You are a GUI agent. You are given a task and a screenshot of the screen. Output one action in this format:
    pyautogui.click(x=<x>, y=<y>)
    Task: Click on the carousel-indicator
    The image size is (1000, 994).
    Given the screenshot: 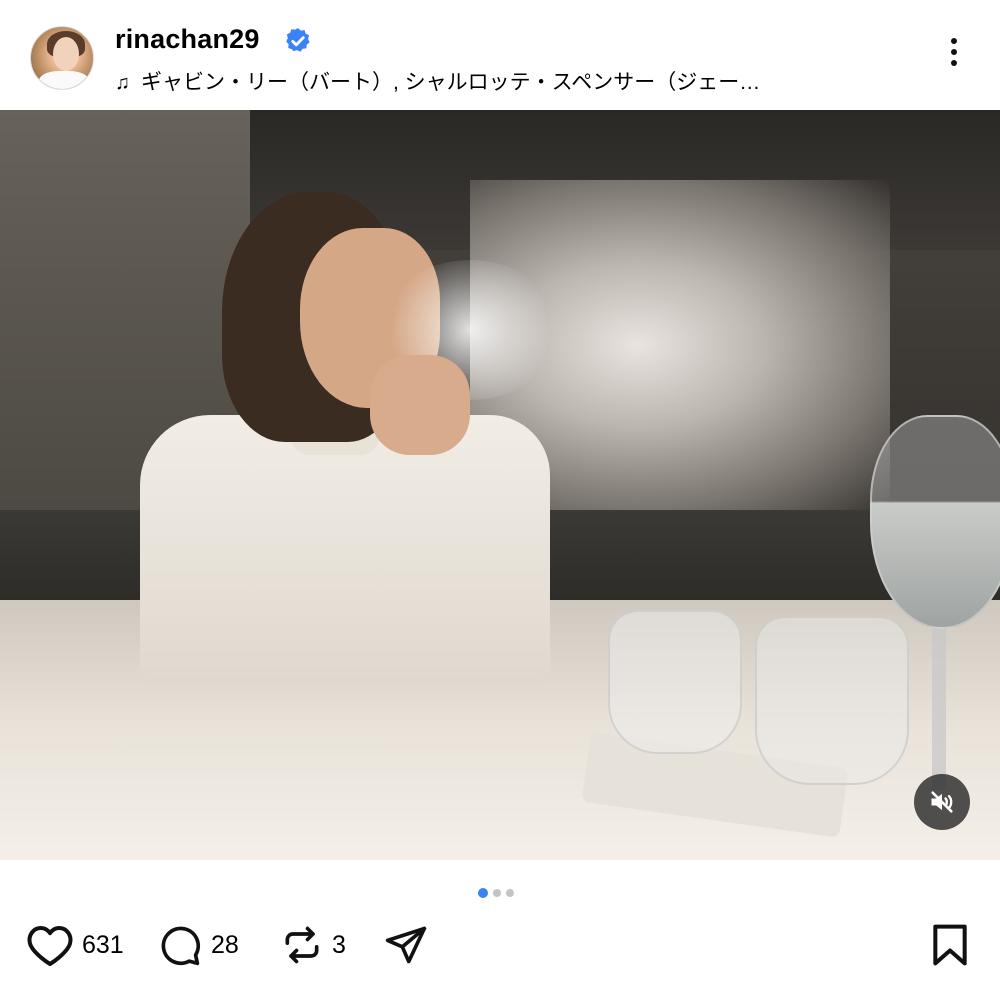 What is the action you would take?
    pyautogui.click(x=498, y=891)
    